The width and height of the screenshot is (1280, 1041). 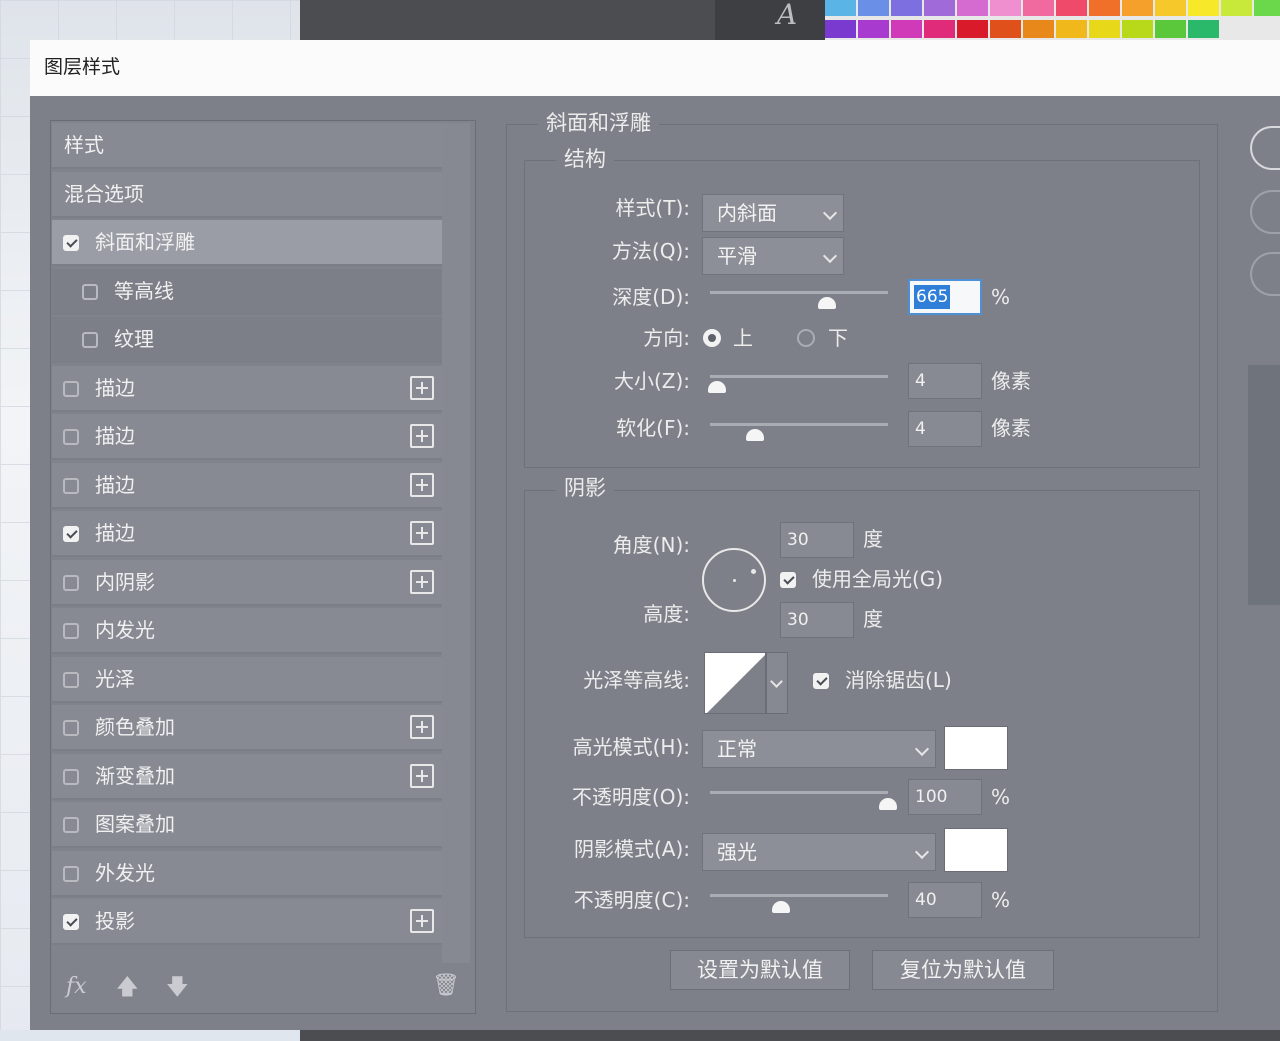 What do you see at coordinates (247, 728) in the screenshot?
I see `style-list-item: 颜色叠加` at bounding box center [247, 728].